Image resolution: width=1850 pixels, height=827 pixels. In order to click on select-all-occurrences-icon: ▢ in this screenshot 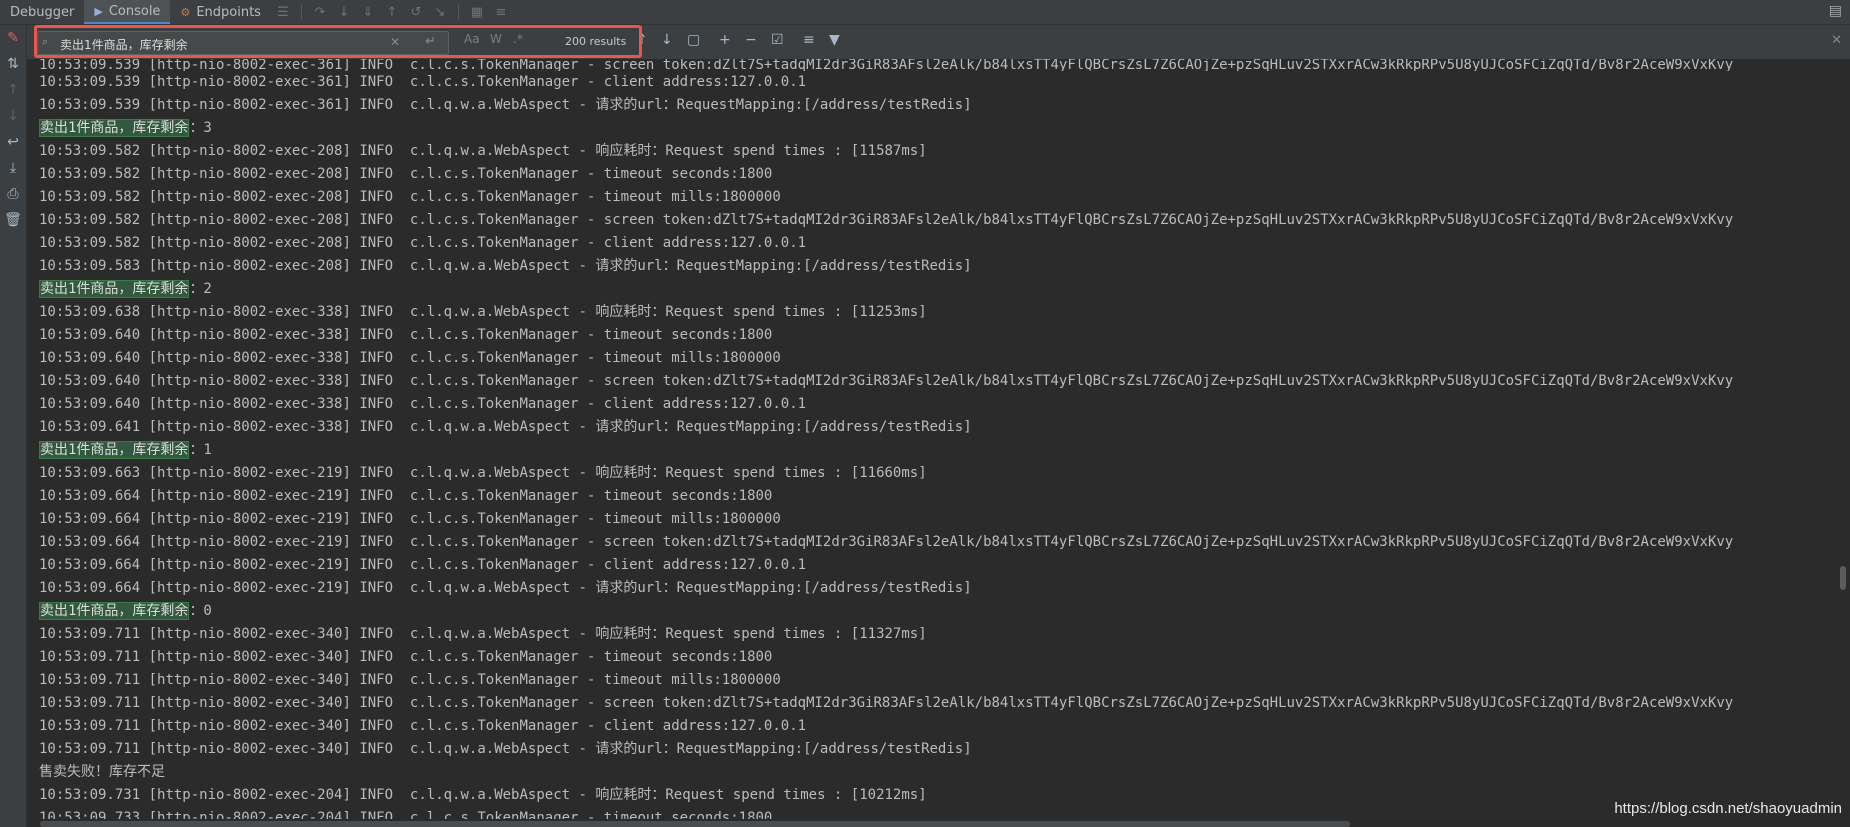, I will do `click(693, 40)`.